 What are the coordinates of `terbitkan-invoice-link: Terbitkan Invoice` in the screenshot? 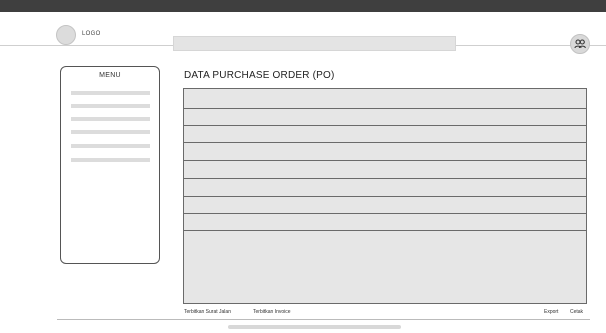 It's located at (272, 312).